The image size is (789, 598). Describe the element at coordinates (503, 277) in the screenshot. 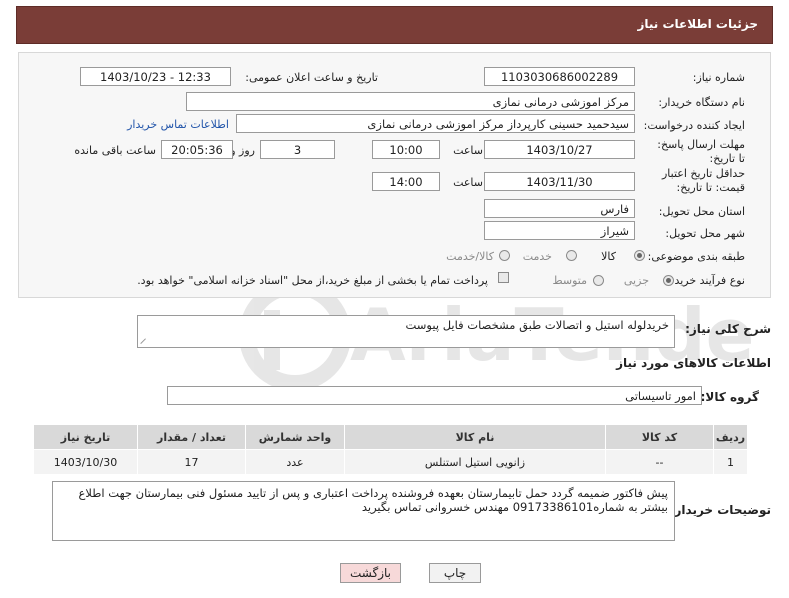

I see `treasury-payment-checkbox` at that location.